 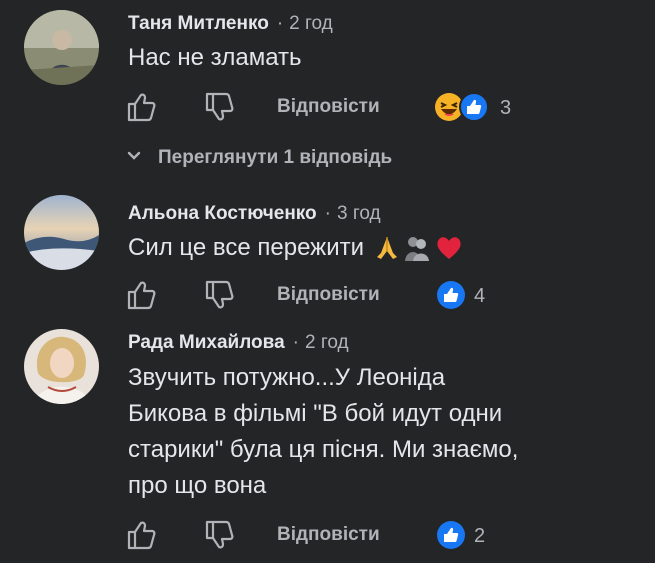 I want to click on reaction-count: 2, so click(x=480, y=536).